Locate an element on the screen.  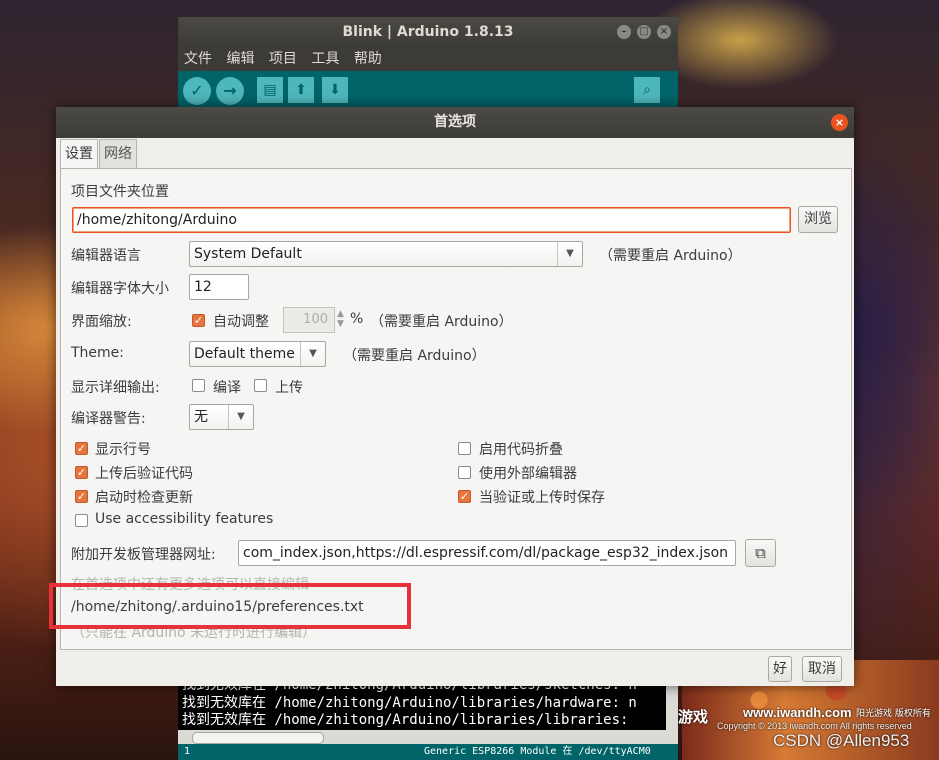
scale-restart-note: （需要重启 Arduino） is located at coordinates (441, 322).